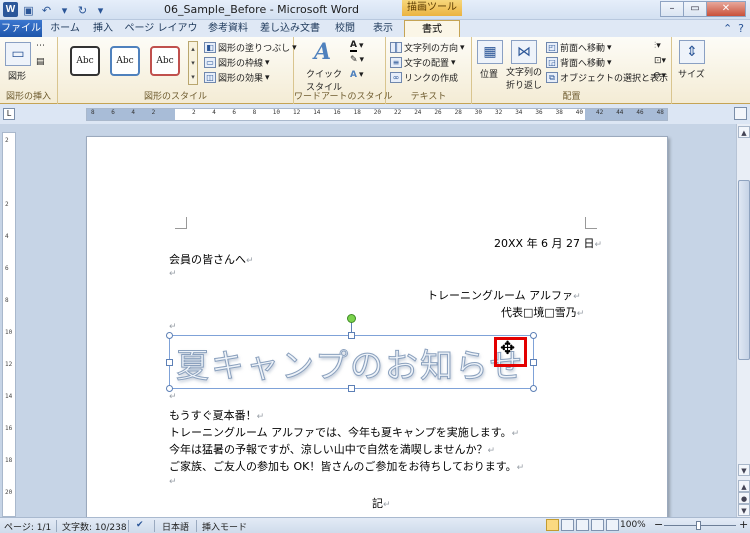 The width and height of the screenshot is (750, 533). Describe the element at coordinates (165, 61) in the screenshot. I see `shape-style-red: Abc` at that location.